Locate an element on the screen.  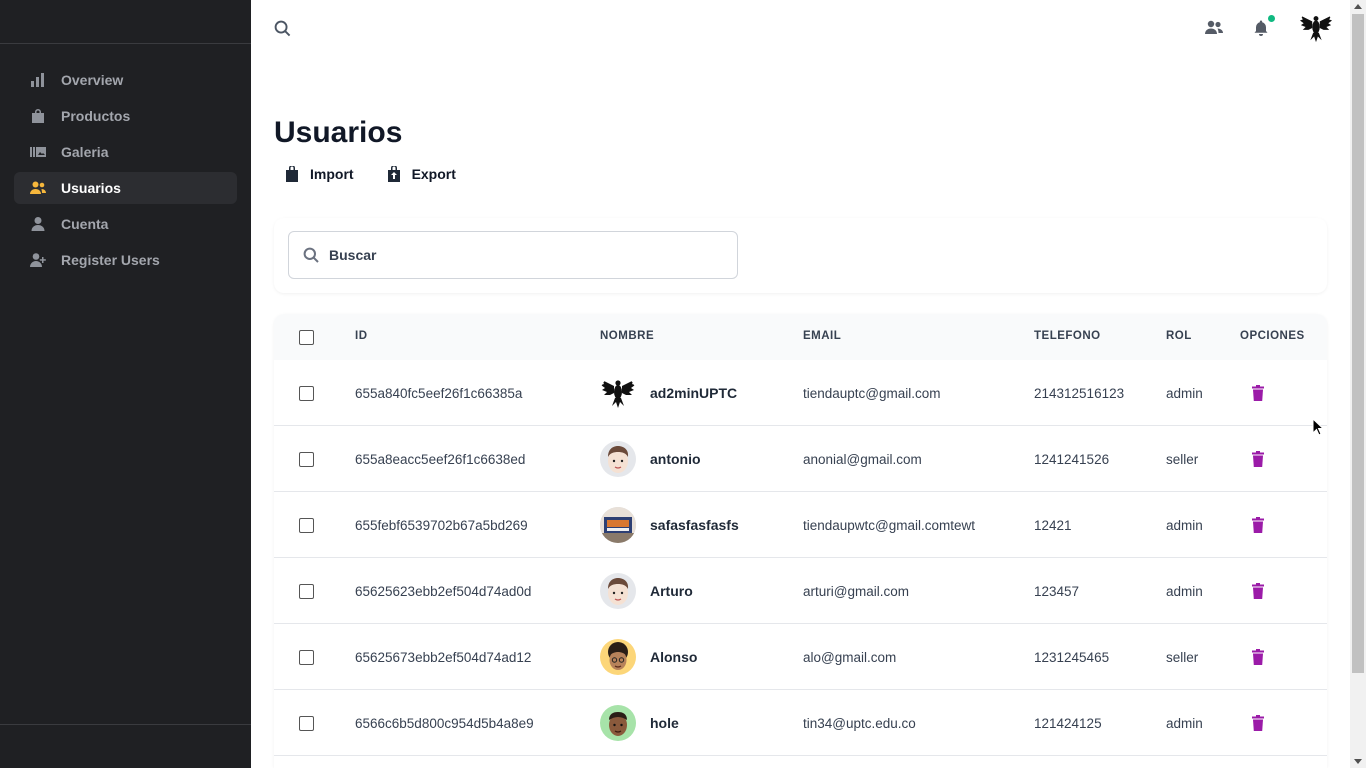
shopping-bag-icon is located at coordinates (38, 116).